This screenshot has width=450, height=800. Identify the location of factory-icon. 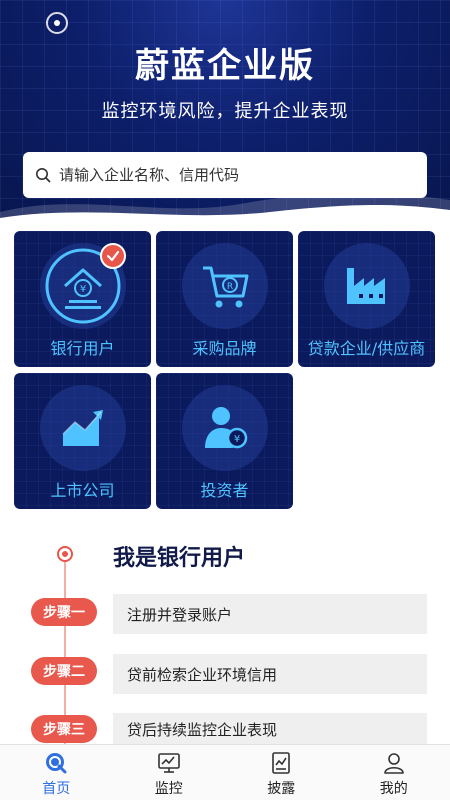
(367, 286).